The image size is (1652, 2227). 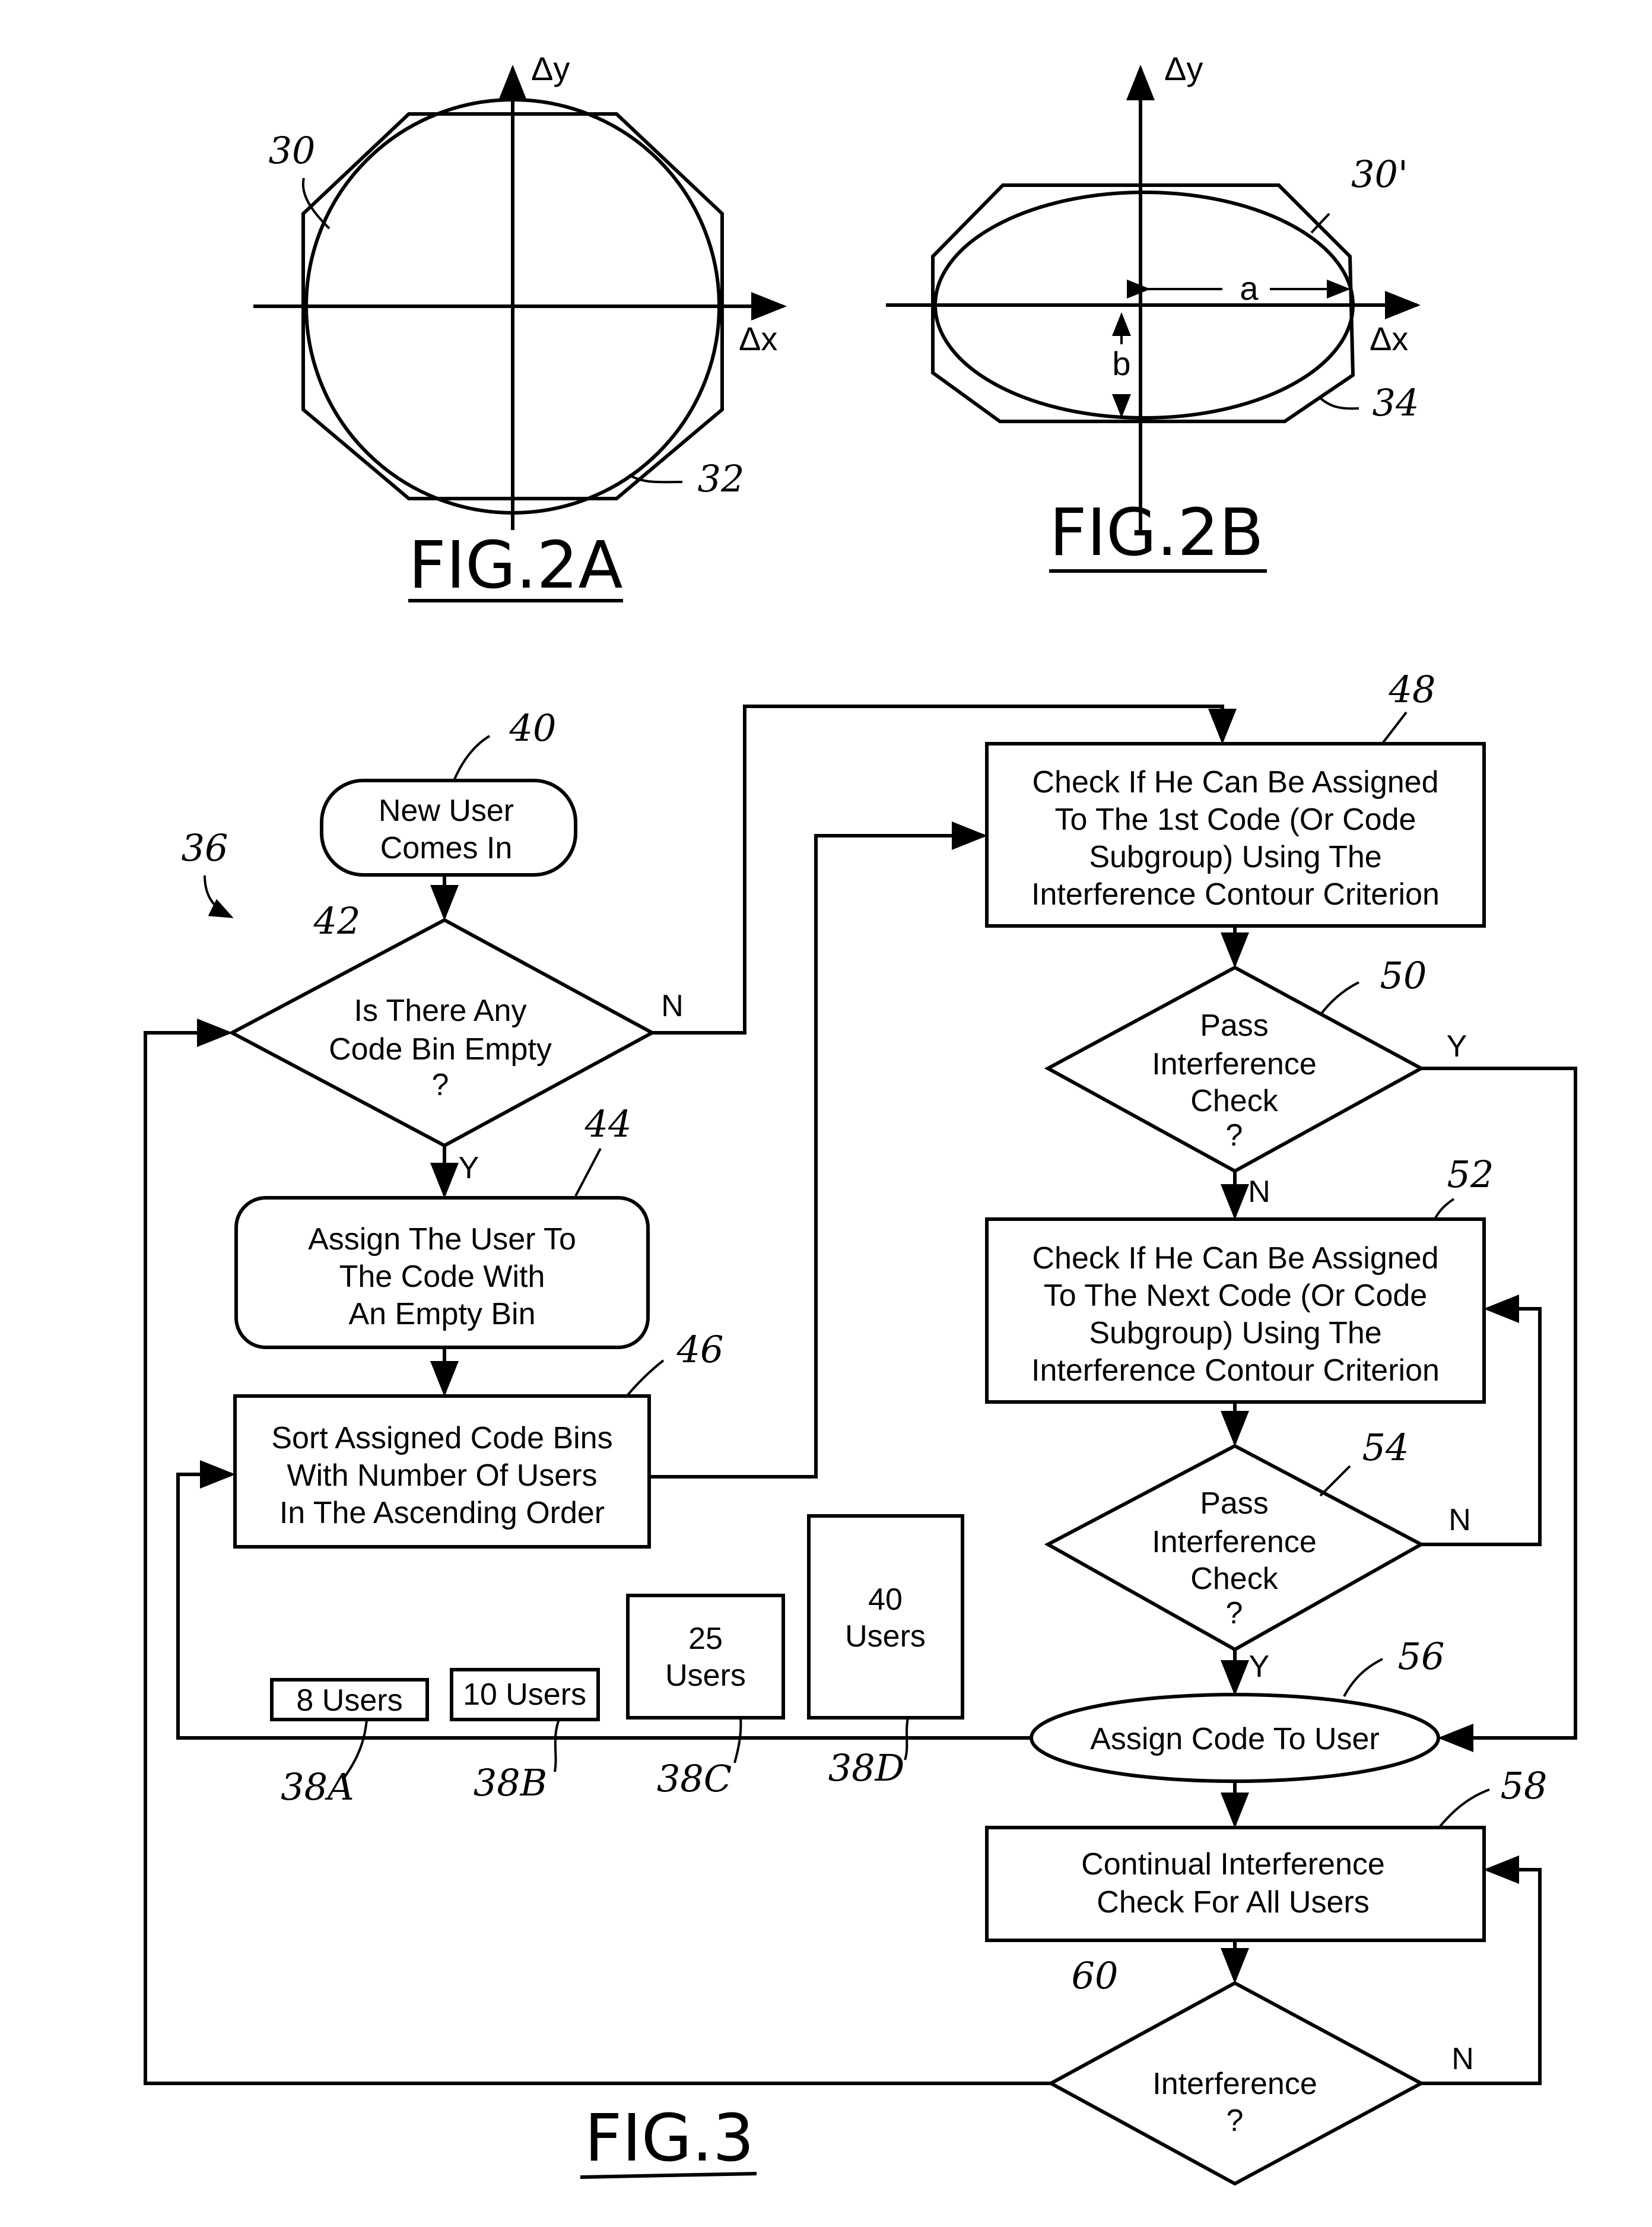 I want to click on node-46-line-1: Sort Assigned Code Bins, so click(x=441, y=1438).